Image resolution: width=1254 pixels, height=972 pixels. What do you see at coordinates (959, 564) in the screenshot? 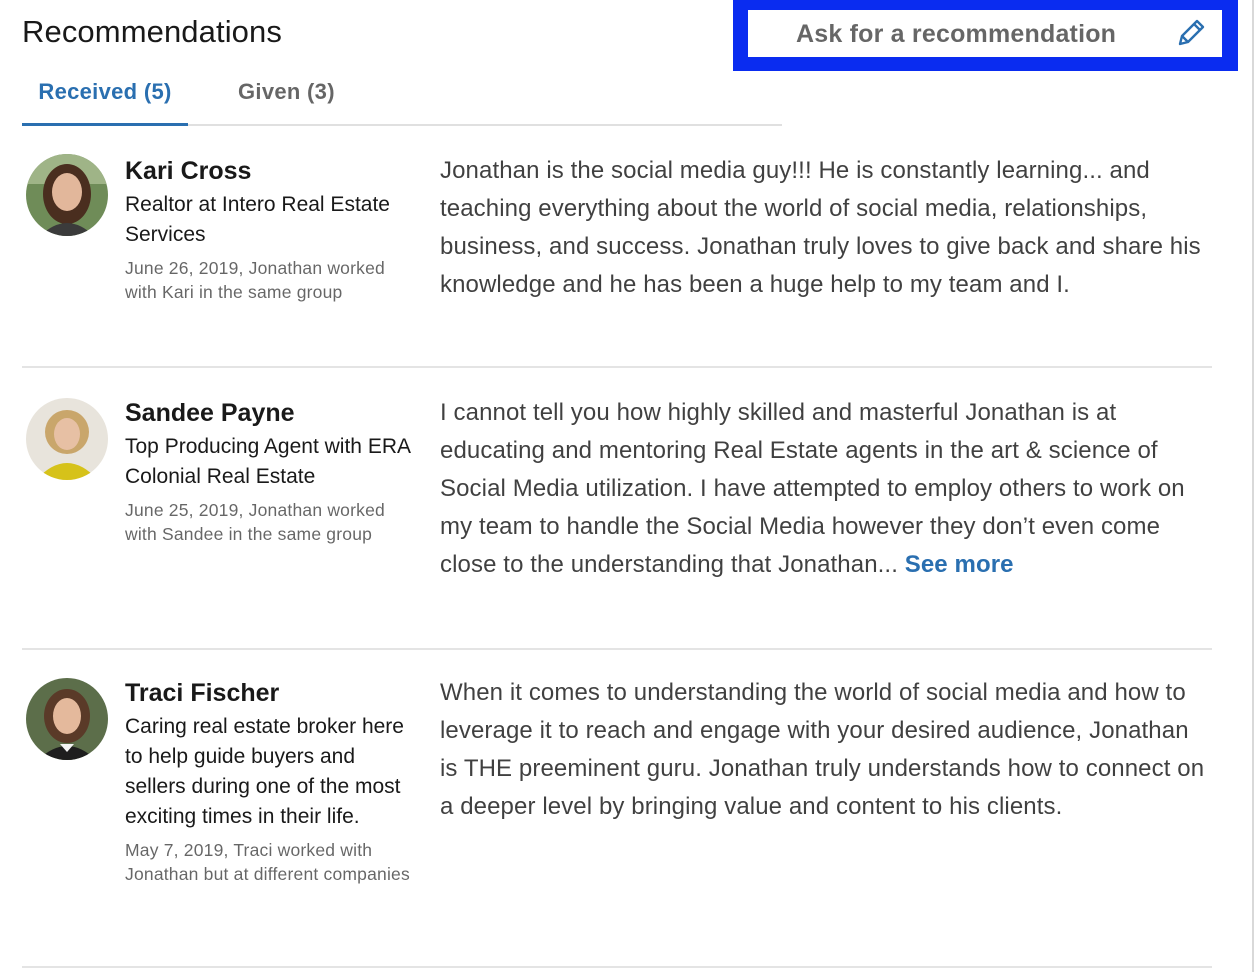
I see `see-more-link: See more` at bounding box center [959, 564].